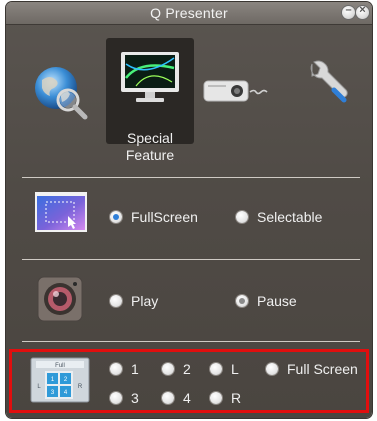 The width and height of the screenshot is (377, 421). I want to click on screen-area-icon, so click(61, 214).